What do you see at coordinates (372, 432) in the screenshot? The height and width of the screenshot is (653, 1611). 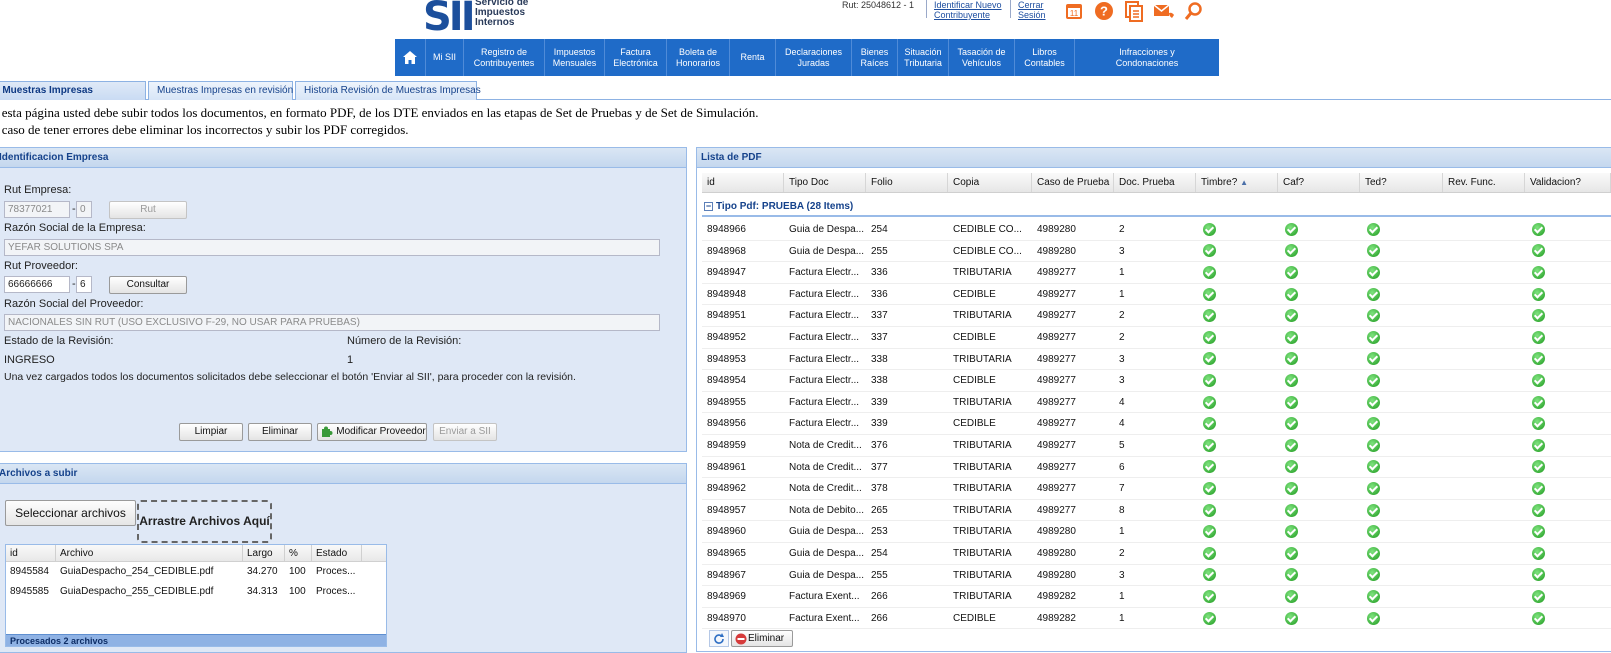 I see `modificar-proveedor-button: Modificar Proveedor` at bounding box center [372, 432].